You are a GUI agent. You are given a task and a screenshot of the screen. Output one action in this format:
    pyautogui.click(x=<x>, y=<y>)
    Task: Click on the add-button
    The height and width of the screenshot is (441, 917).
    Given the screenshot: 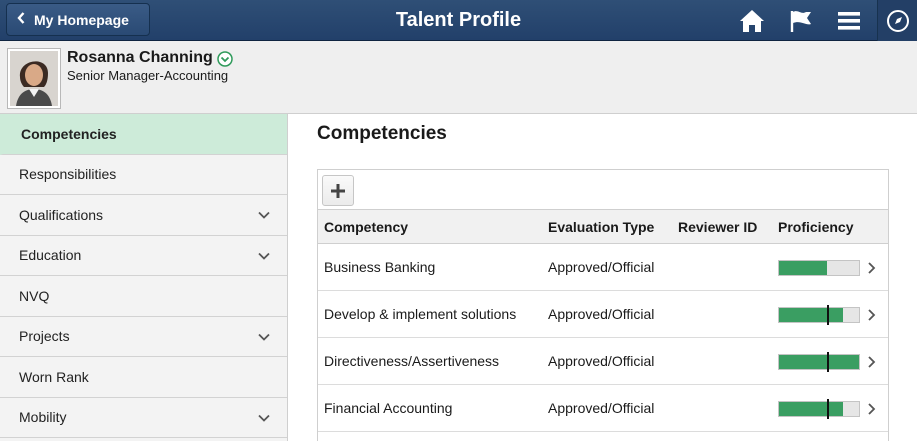 What is the action you would take?
    pyautogui.click(x=338, y=190)
    